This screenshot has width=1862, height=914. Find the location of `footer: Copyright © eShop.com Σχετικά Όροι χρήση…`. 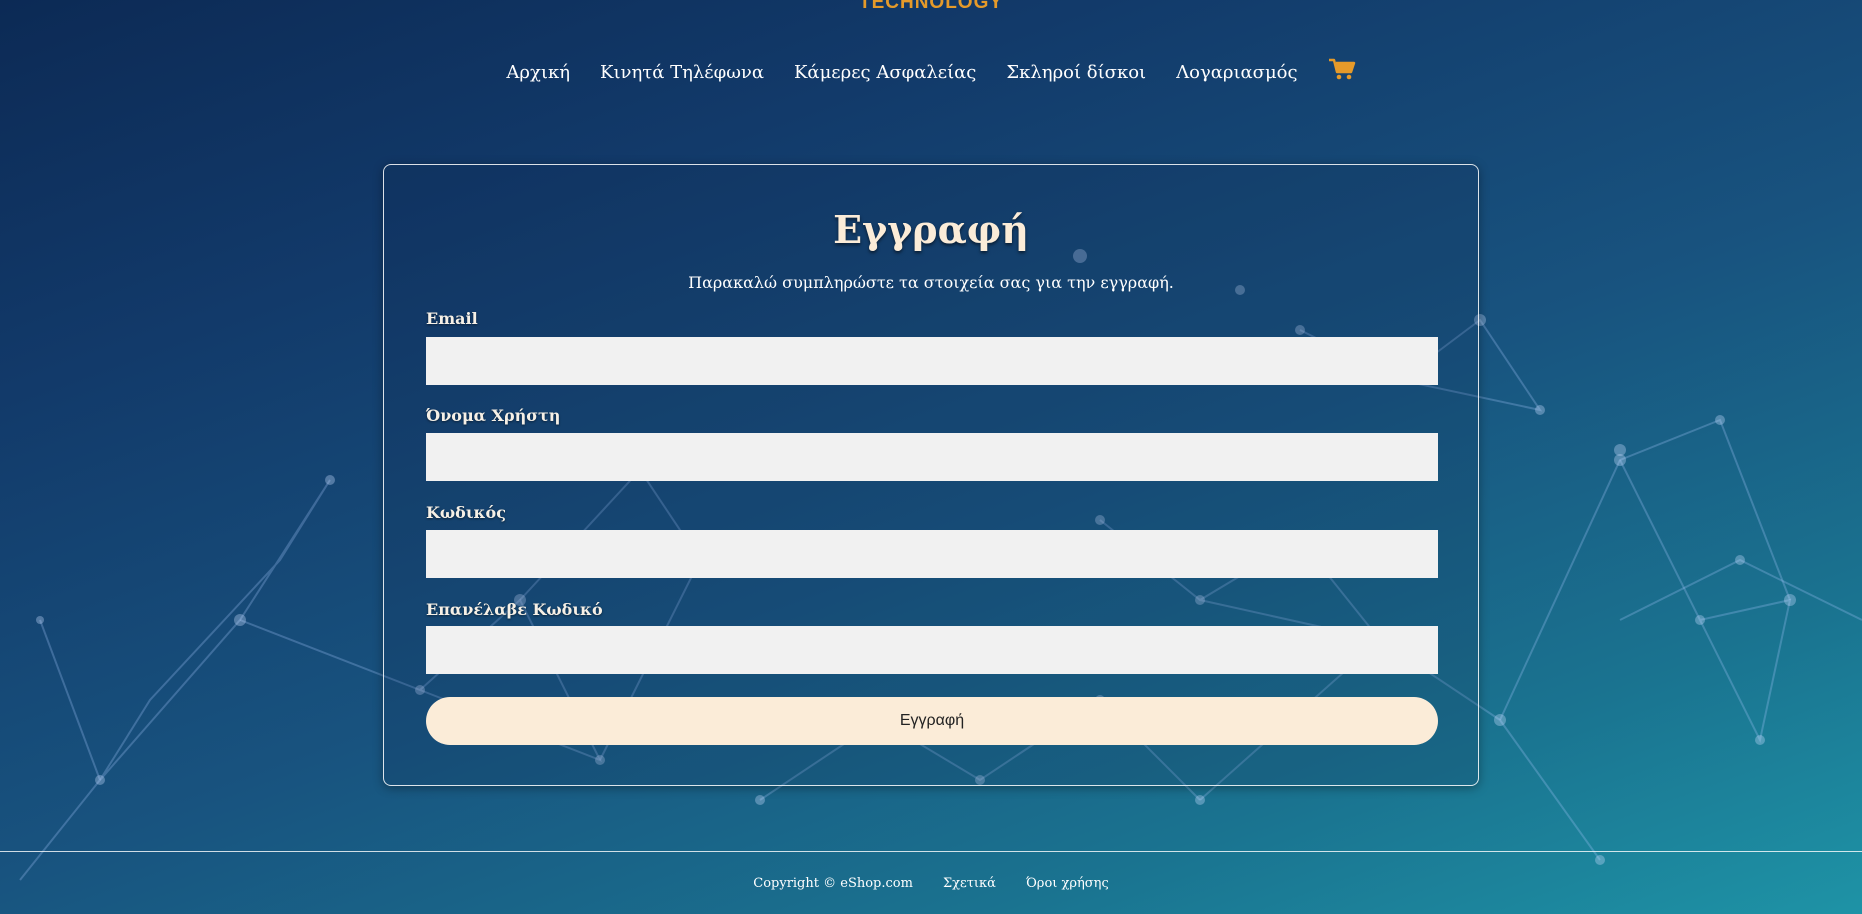

footer: Copyright © eShop.com Σχετικά Όροι χρήση… is located at coordinates (931, 883).